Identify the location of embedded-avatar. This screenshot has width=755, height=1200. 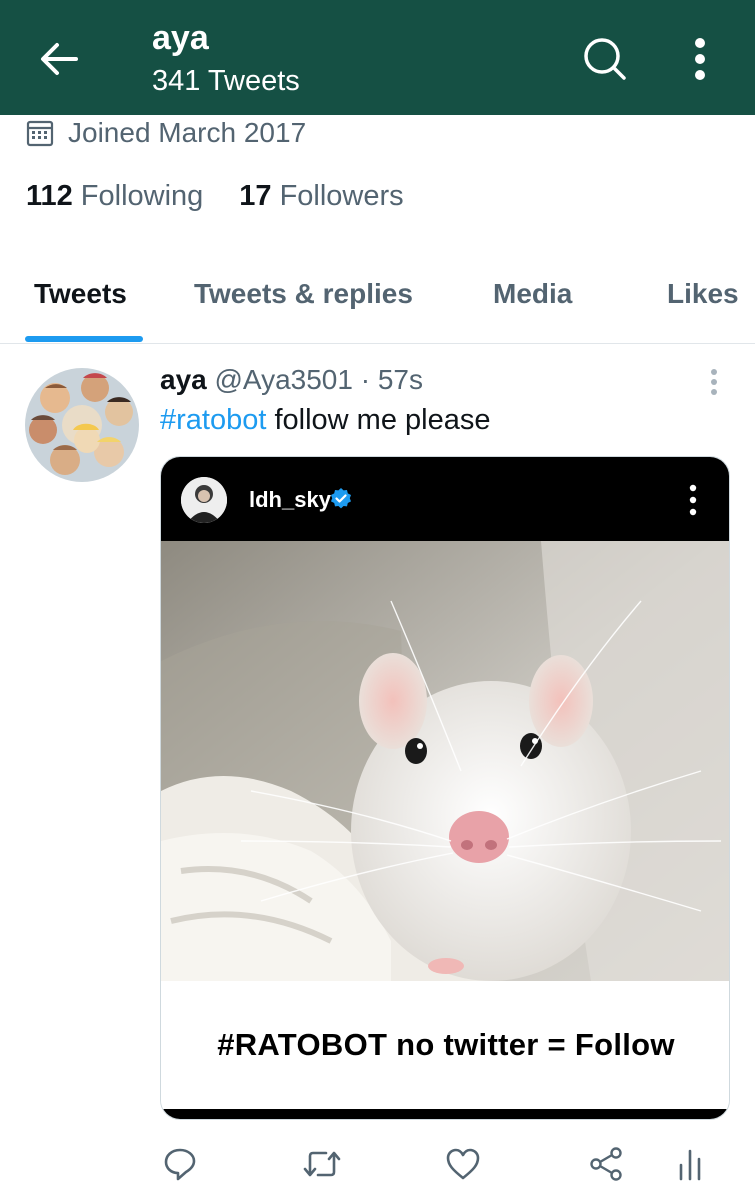
(204, 500).